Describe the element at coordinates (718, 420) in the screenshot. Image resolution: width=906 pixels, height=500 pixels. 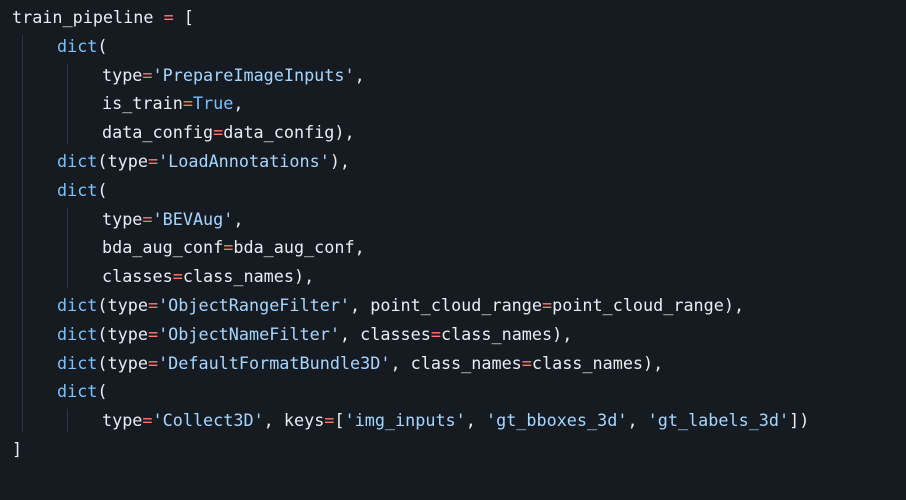
I see `code-token-string: 'gt_labels_3d'` at that location.